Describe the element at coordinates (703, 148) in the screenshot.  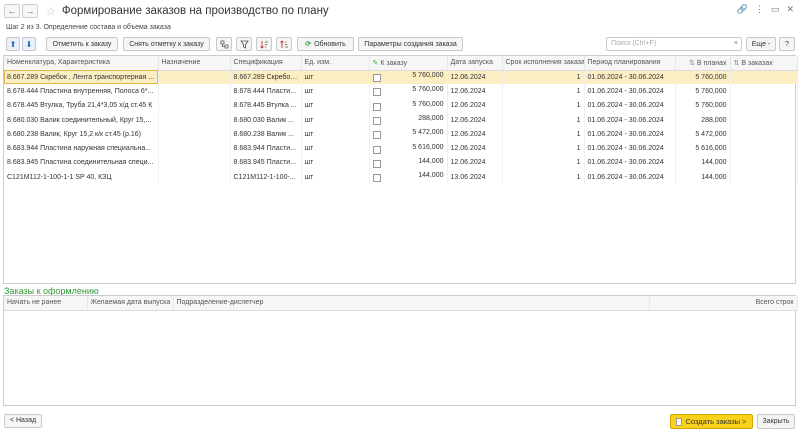
I see `cell-in-plans: 5 616,000` at that location.